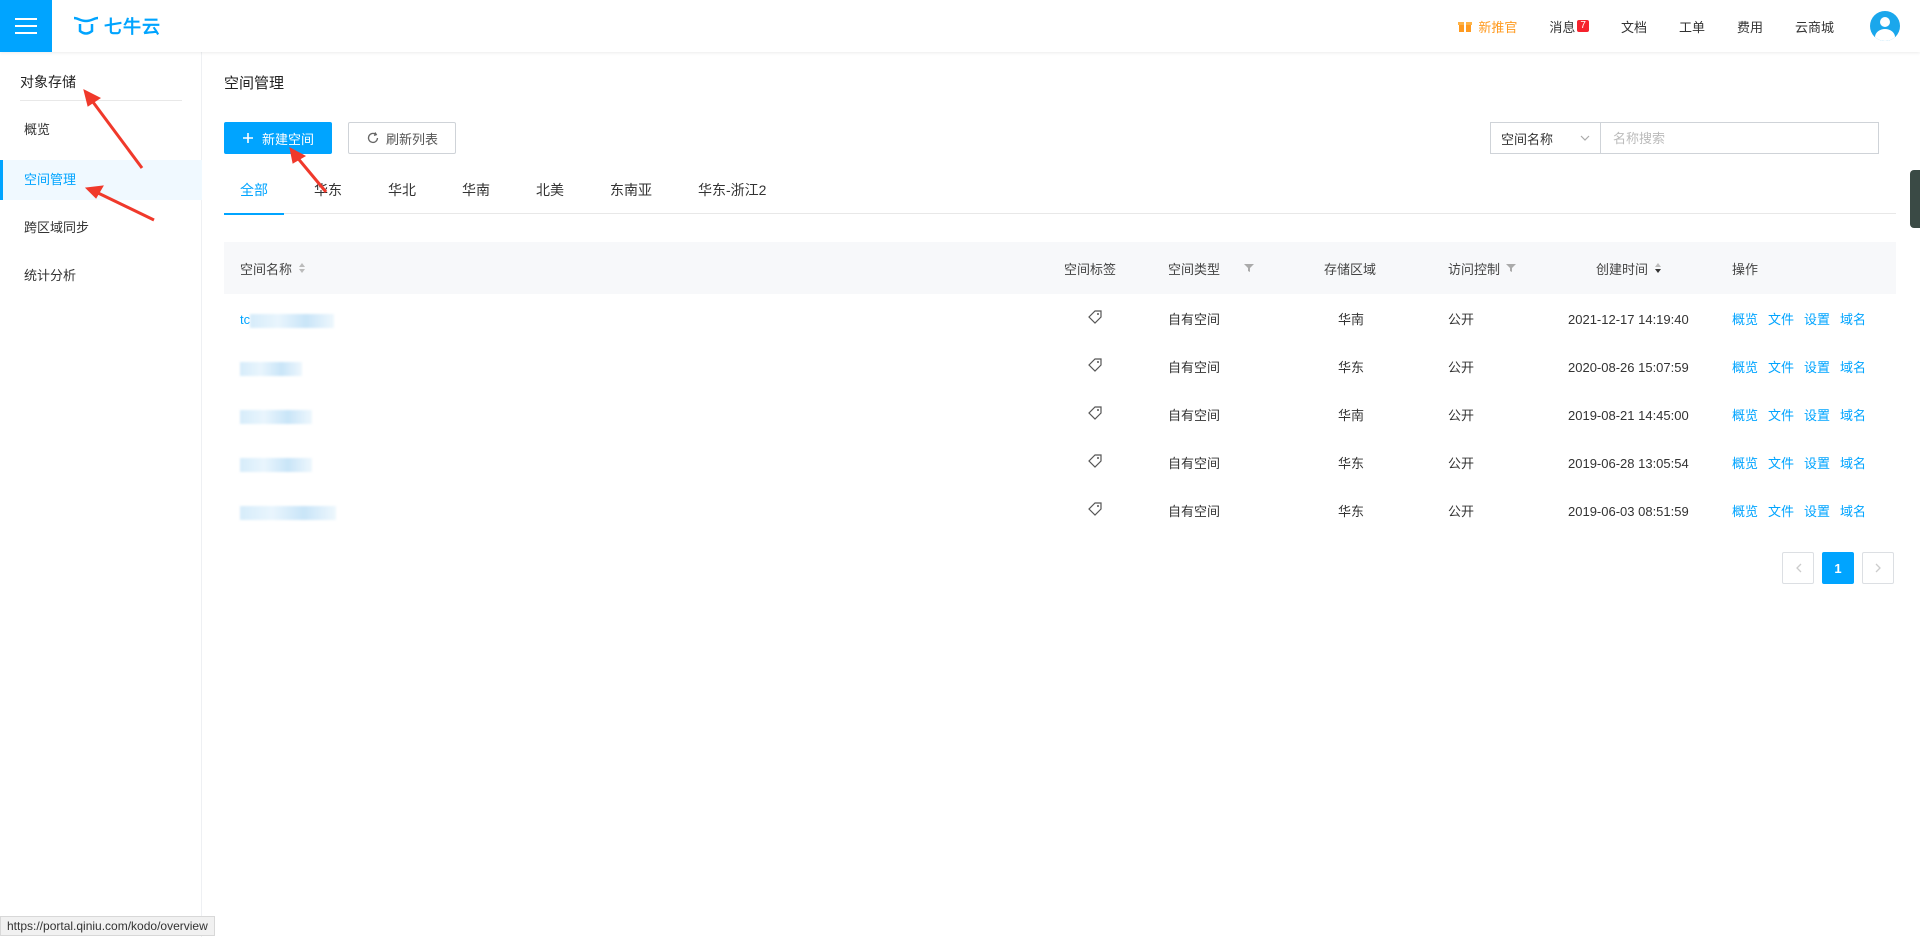  I want to click on top-bar: 七牛云 新推官 消息 7 文档 工单 费用 云商城, so click(960, 26).